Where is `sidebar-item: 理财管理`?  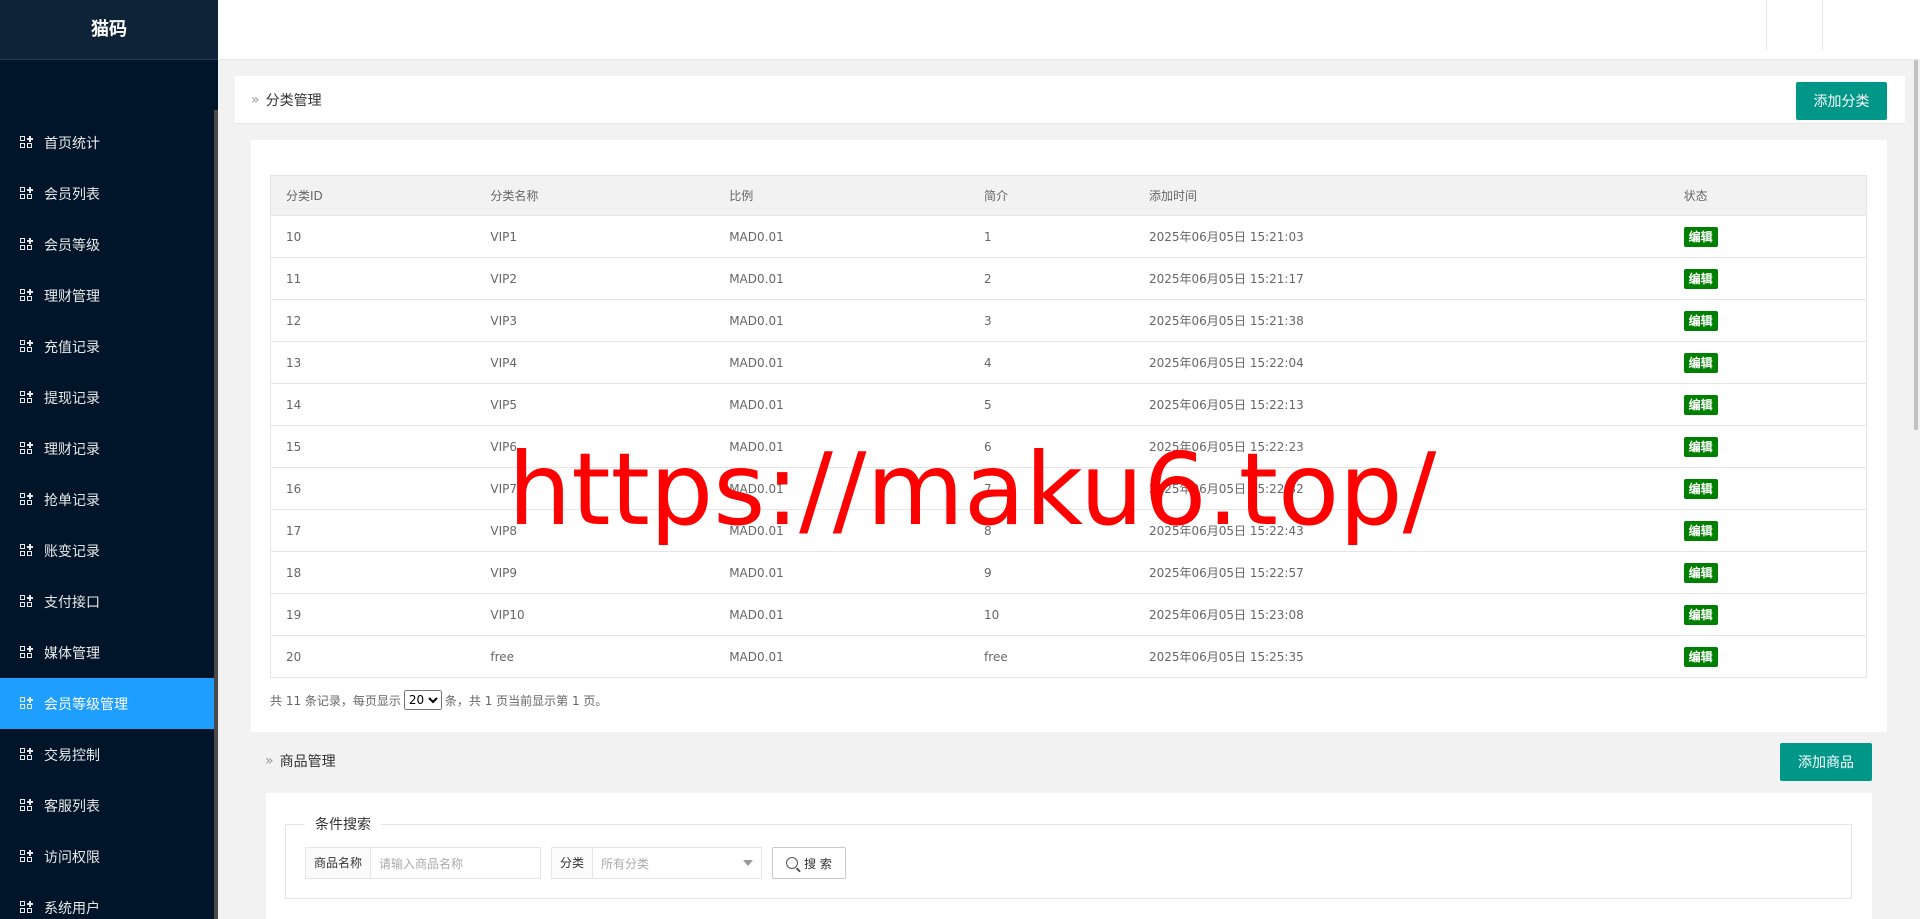
sidebar-item: 理财管理 is located at coordinates (109, 295).